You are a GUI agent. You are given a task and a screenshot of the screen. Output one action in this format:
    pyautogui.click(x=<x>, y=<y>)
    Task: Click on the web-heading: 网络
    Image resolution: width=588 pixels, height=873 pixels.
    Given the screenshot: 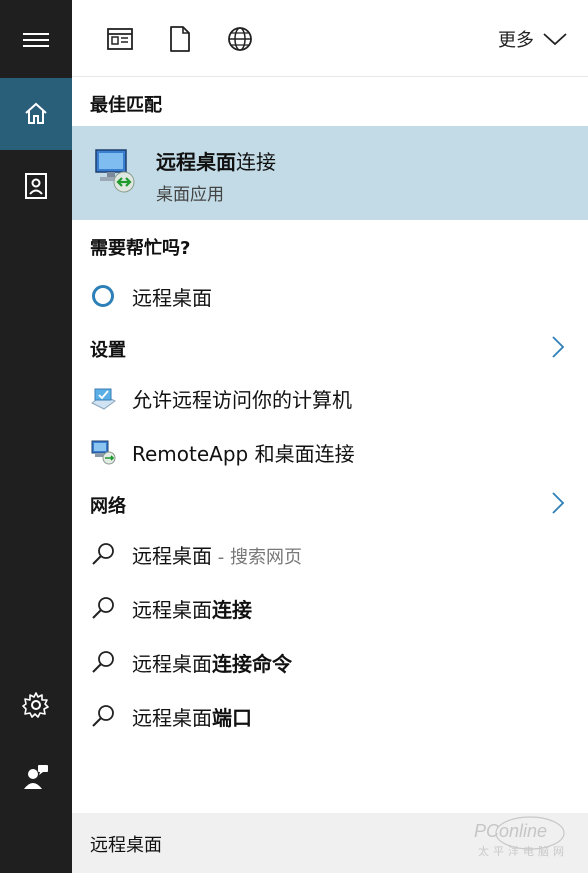 What is the action you would take?
    pyautogui.click(x=108, y=506)
    